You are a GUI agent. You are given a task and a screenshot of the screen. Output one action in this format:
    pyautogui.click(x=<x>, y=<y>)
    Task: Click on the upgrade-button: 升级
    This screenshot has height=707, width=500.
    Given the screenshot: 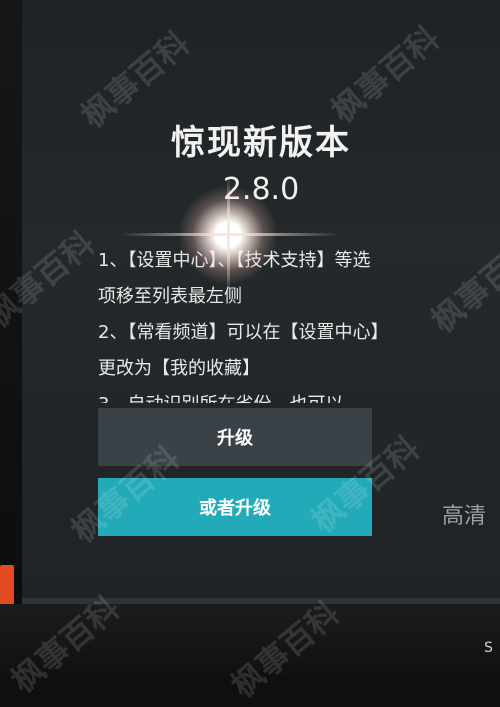 What is the action you would take?
    pyautogui.click(x=235, y=437)
    